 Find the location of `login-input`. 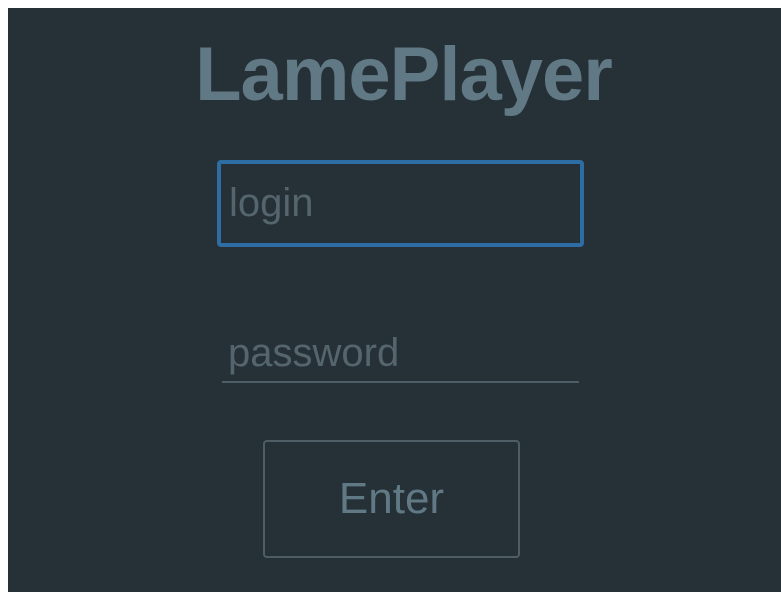

login-input is located at coordinates (400, 203).